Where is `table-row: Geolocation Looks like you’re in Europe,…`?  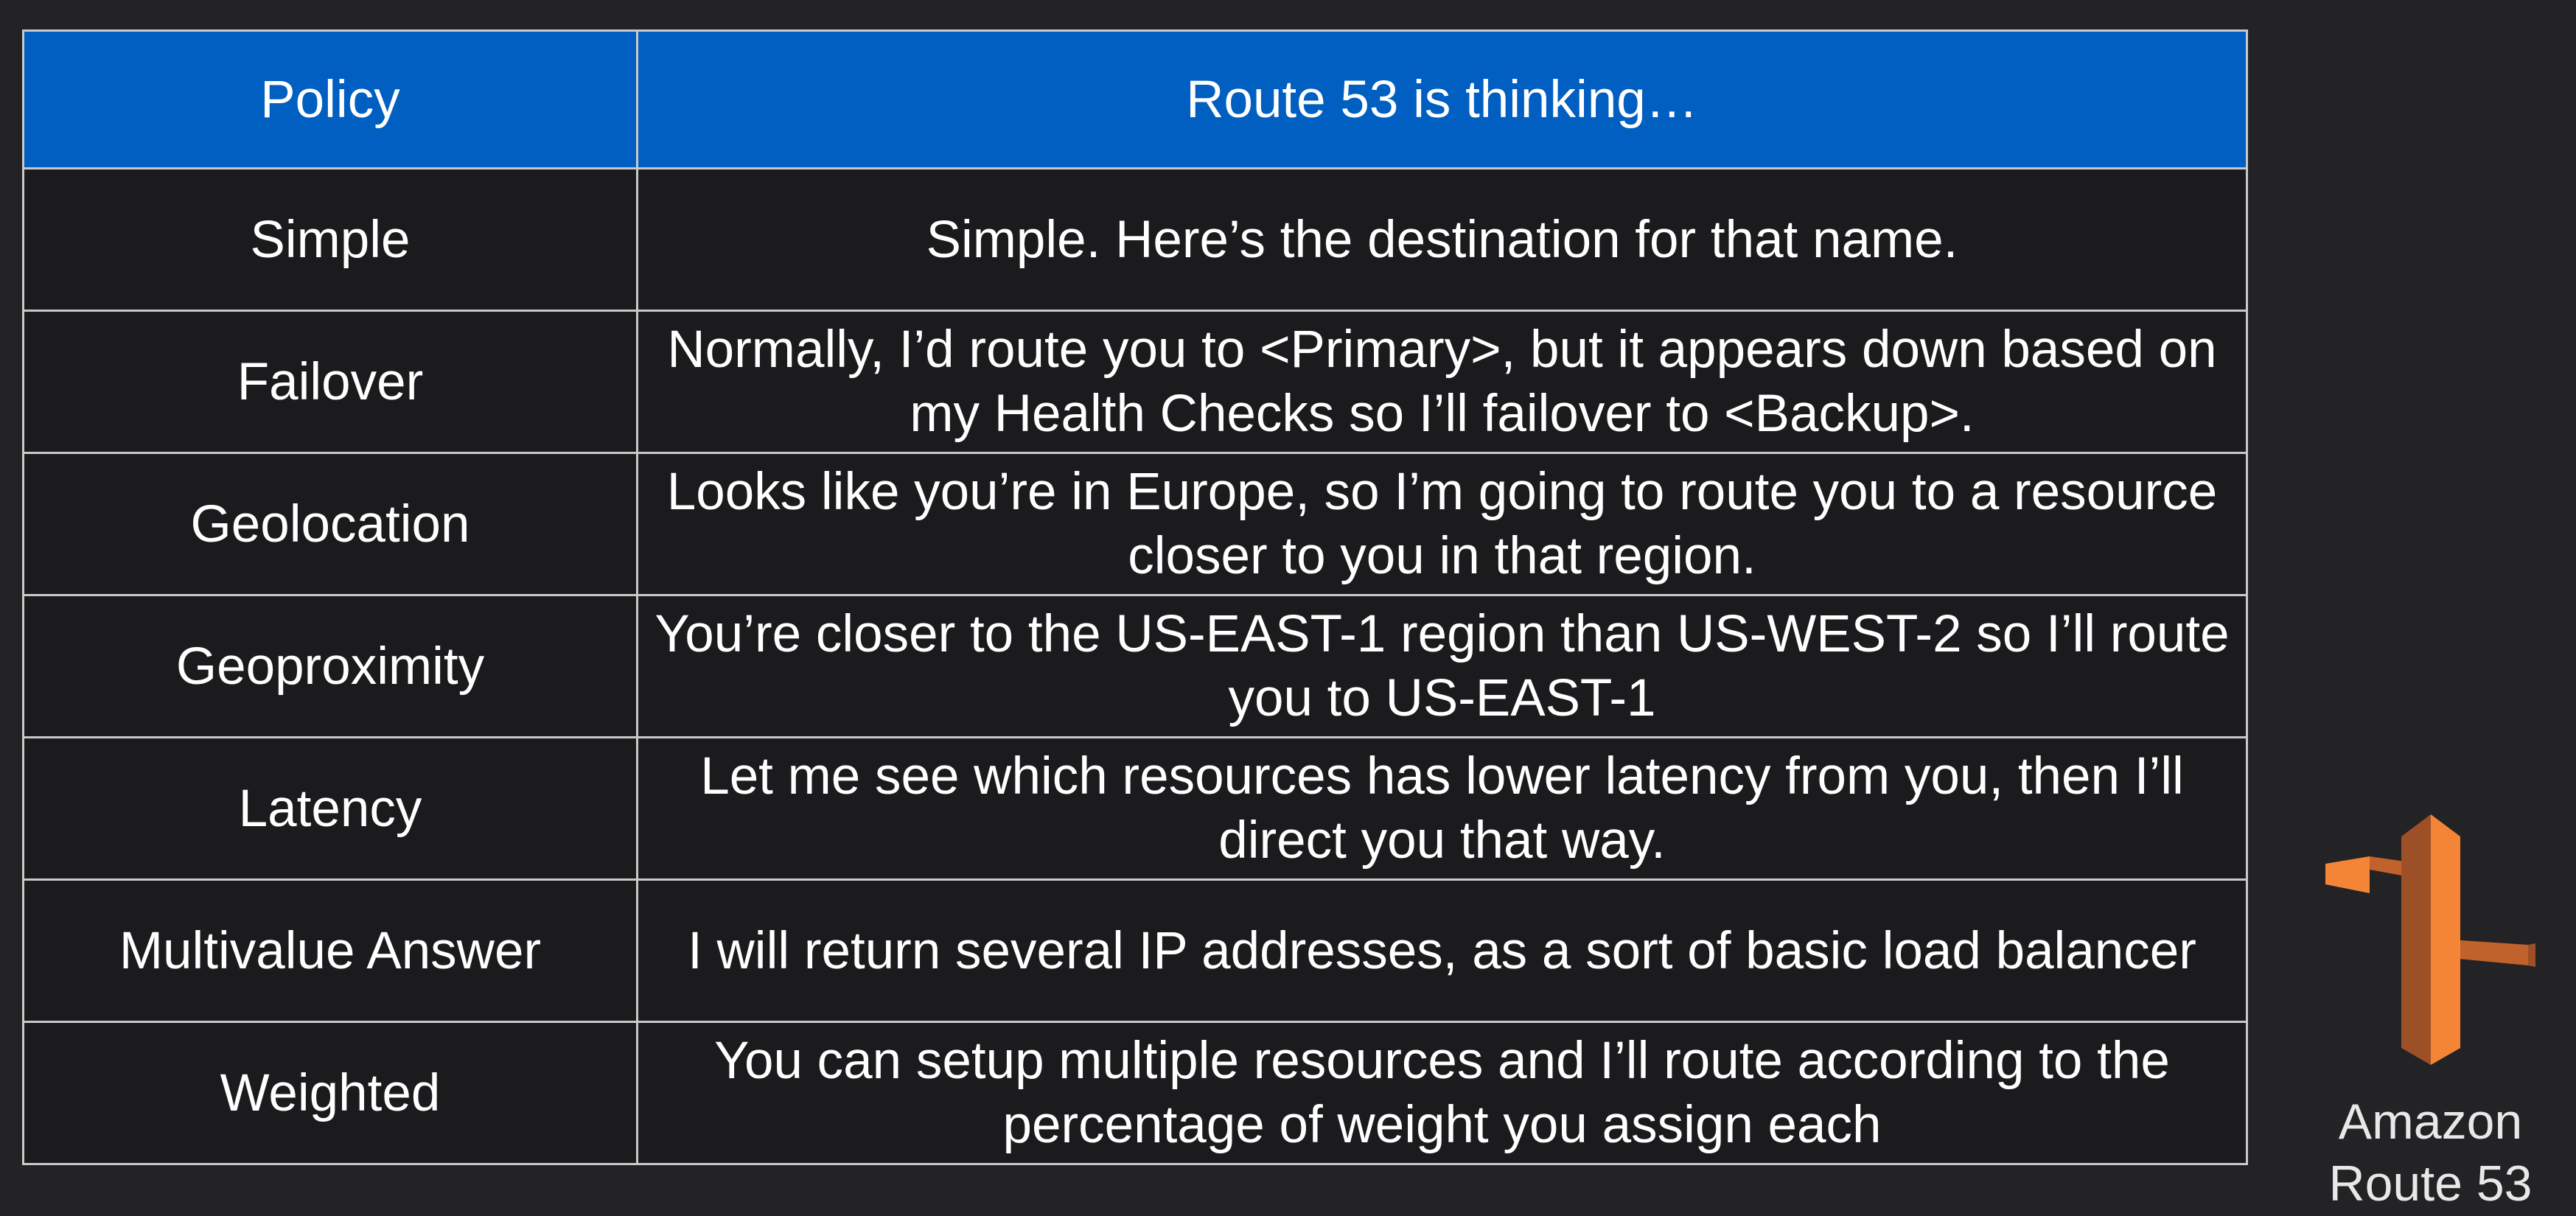
table-row: Geolocation Looks like you’re in Europe,… is located at coordinates (1135, 524).